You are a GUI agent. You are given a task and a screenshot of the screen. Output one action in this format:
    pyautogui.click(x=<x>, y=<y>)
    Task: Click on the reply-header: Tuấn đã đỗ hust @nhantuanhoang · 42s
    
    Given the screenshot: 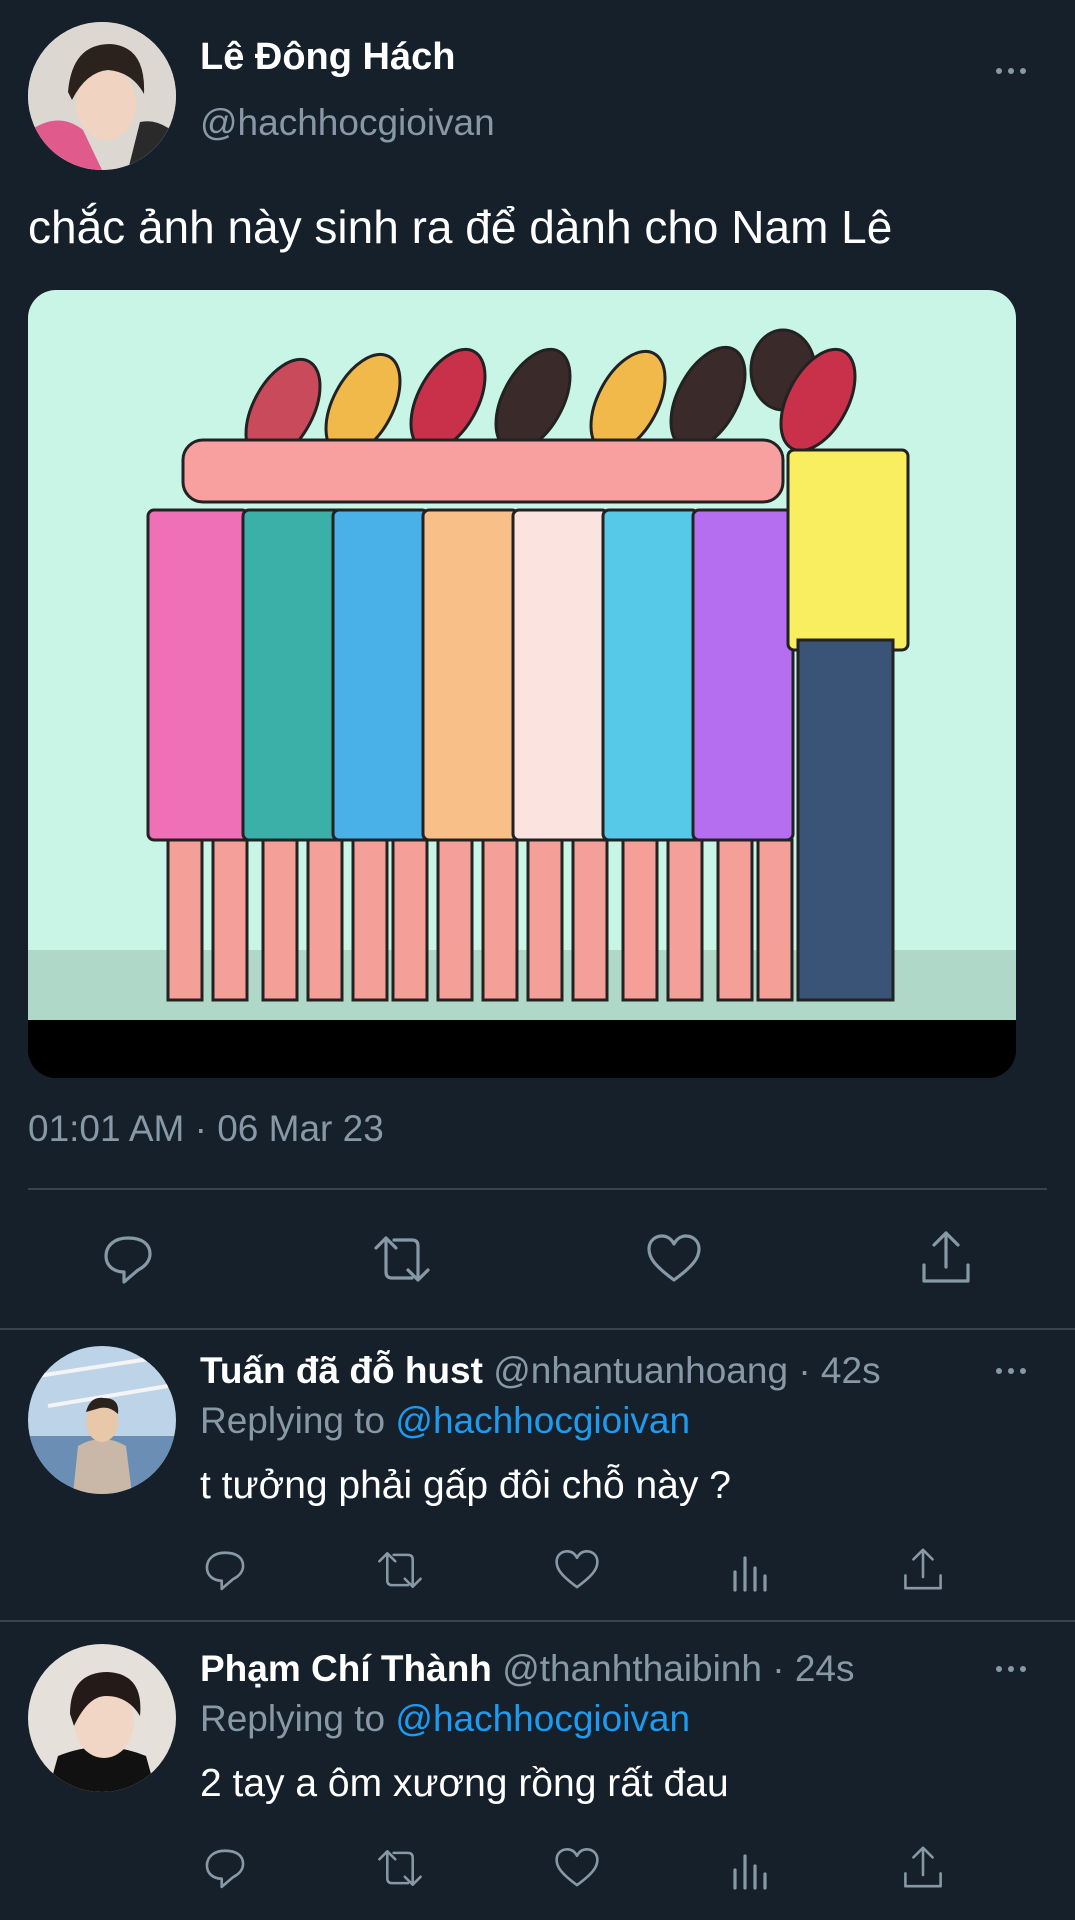 What is the action you would take?
    pyautogui.click(x=540, y=1371)
    